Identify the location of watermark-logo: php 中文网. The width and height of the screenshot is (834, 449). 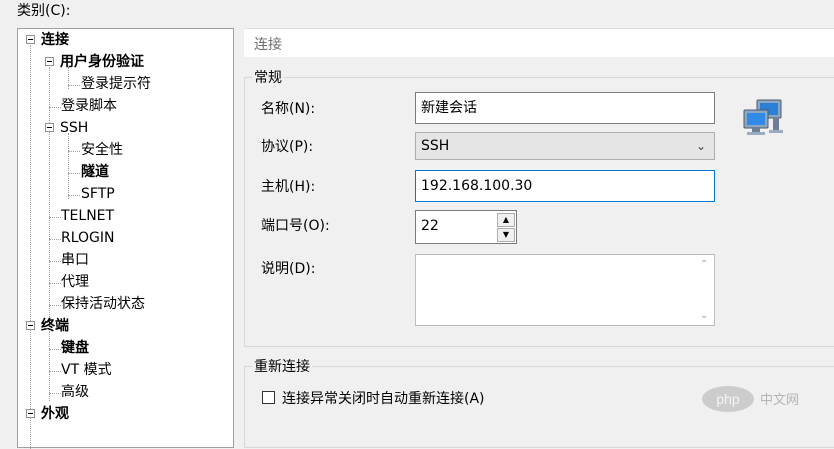
(767, 399).